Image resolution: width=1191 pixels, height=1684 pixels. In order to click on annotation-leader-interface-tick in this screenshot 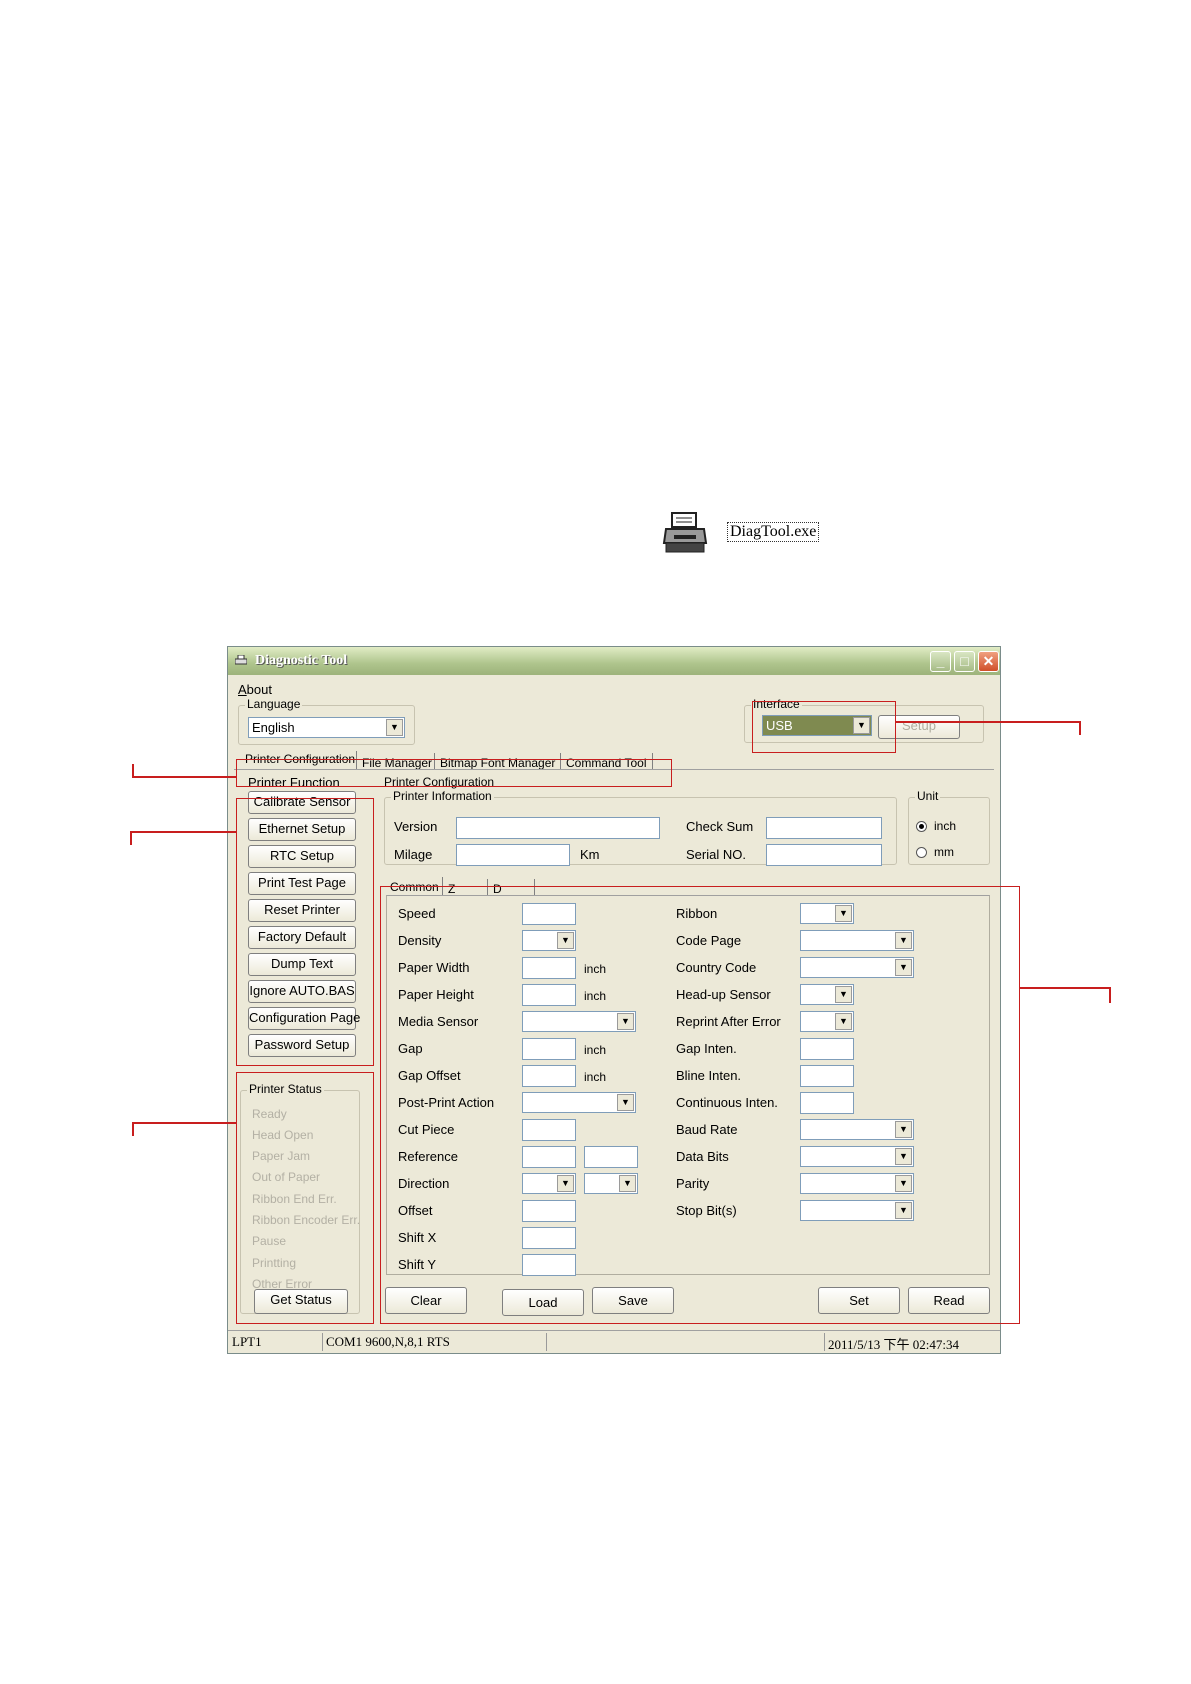, I will do `click(1080, 728)`.